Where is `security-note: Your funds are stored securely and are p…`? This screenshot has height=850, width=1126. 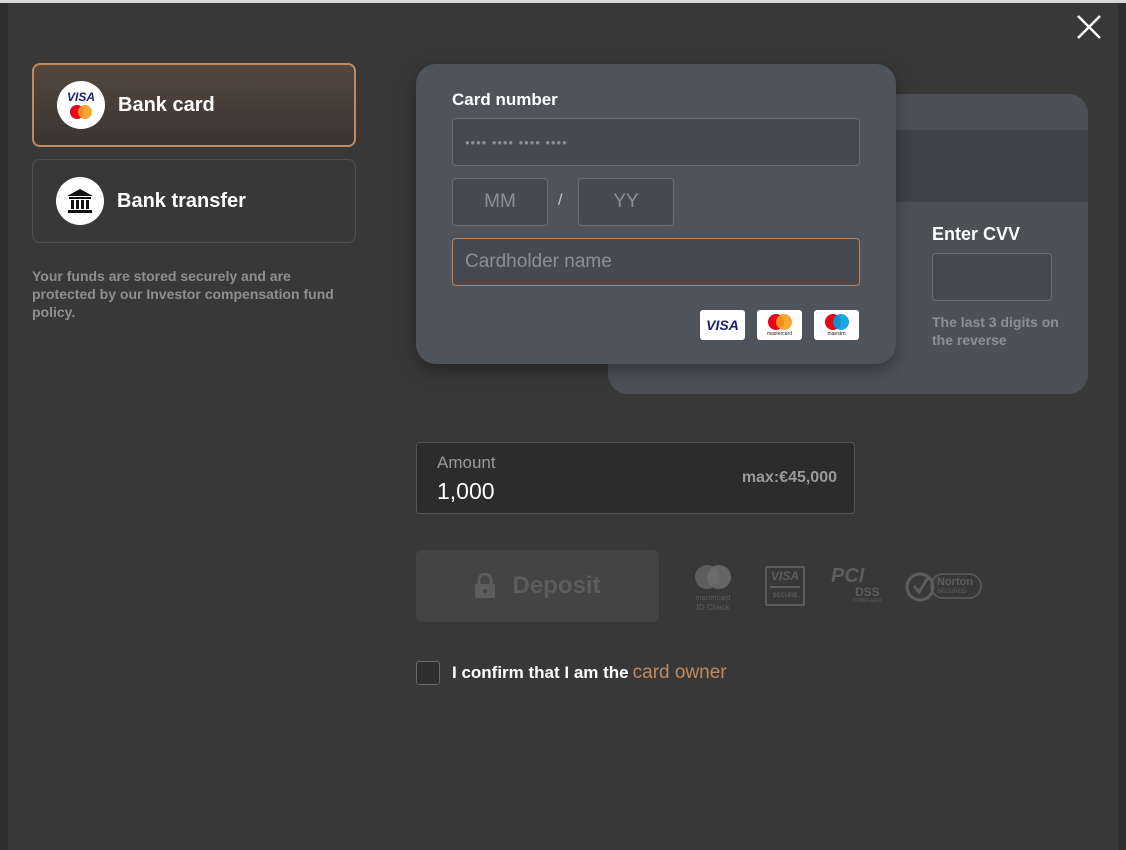 security-note: Your funds are stored securely and are p… is located at coordinates (183, 294).